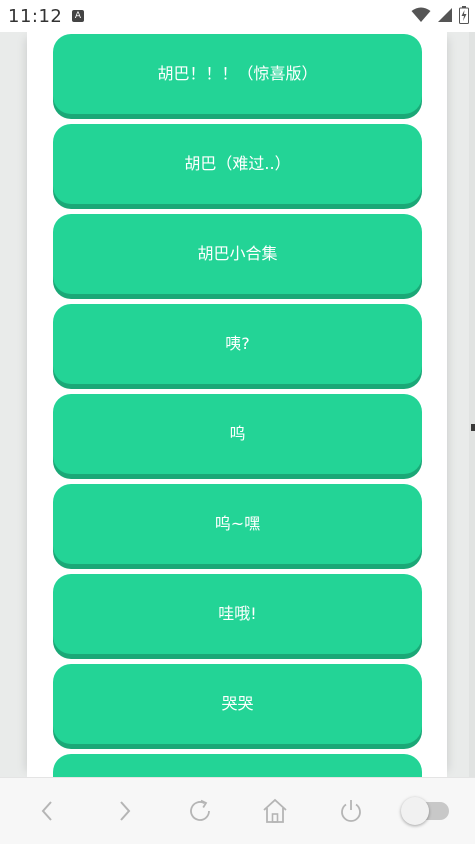  I want to click on status-icons, so click(440, 17).